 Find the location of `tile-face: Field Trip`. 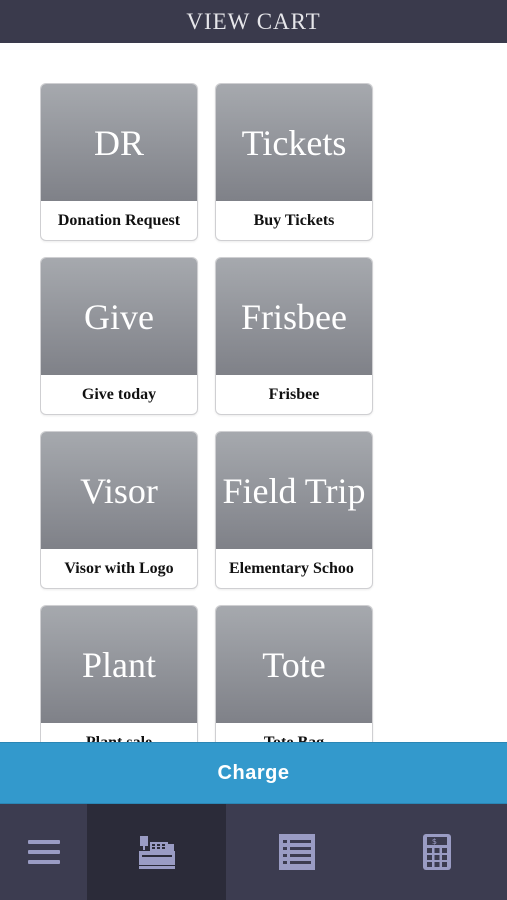

tile-face: Field Trip is located at coordinates (294, 490).